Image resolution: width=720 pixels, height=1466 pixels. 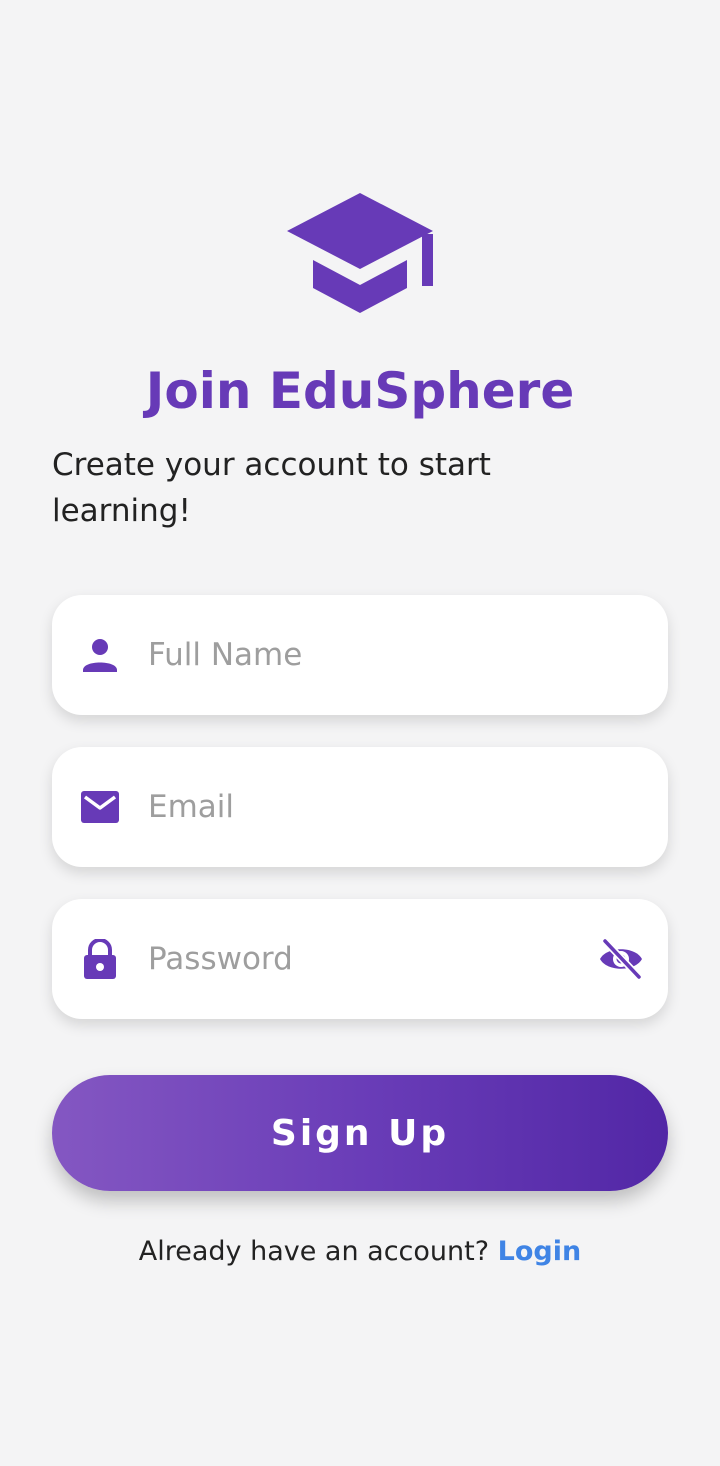 I want to click on login-link: Login, so click(x=540, y=1251).